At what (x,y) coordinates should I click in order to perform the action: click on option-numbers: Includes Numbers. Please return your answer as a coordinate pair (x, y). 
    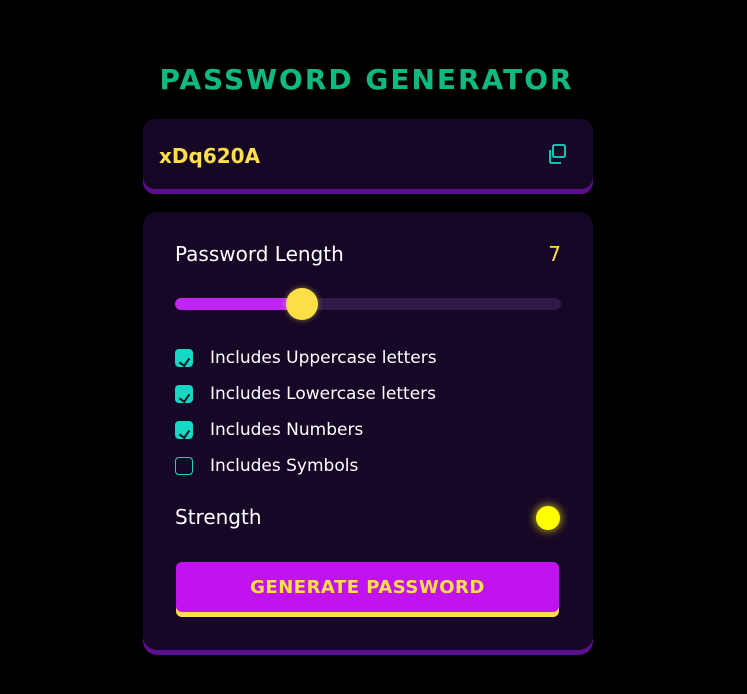
    Looking at the image, I should click on (269, 430).